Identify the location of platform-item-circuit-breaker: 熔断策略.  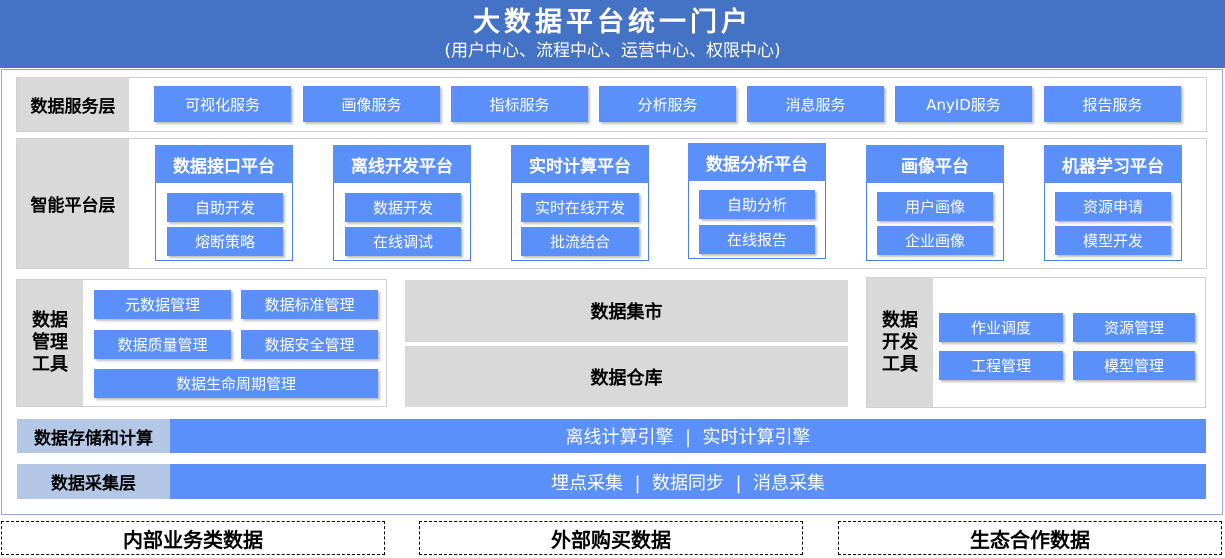
(225, 241).